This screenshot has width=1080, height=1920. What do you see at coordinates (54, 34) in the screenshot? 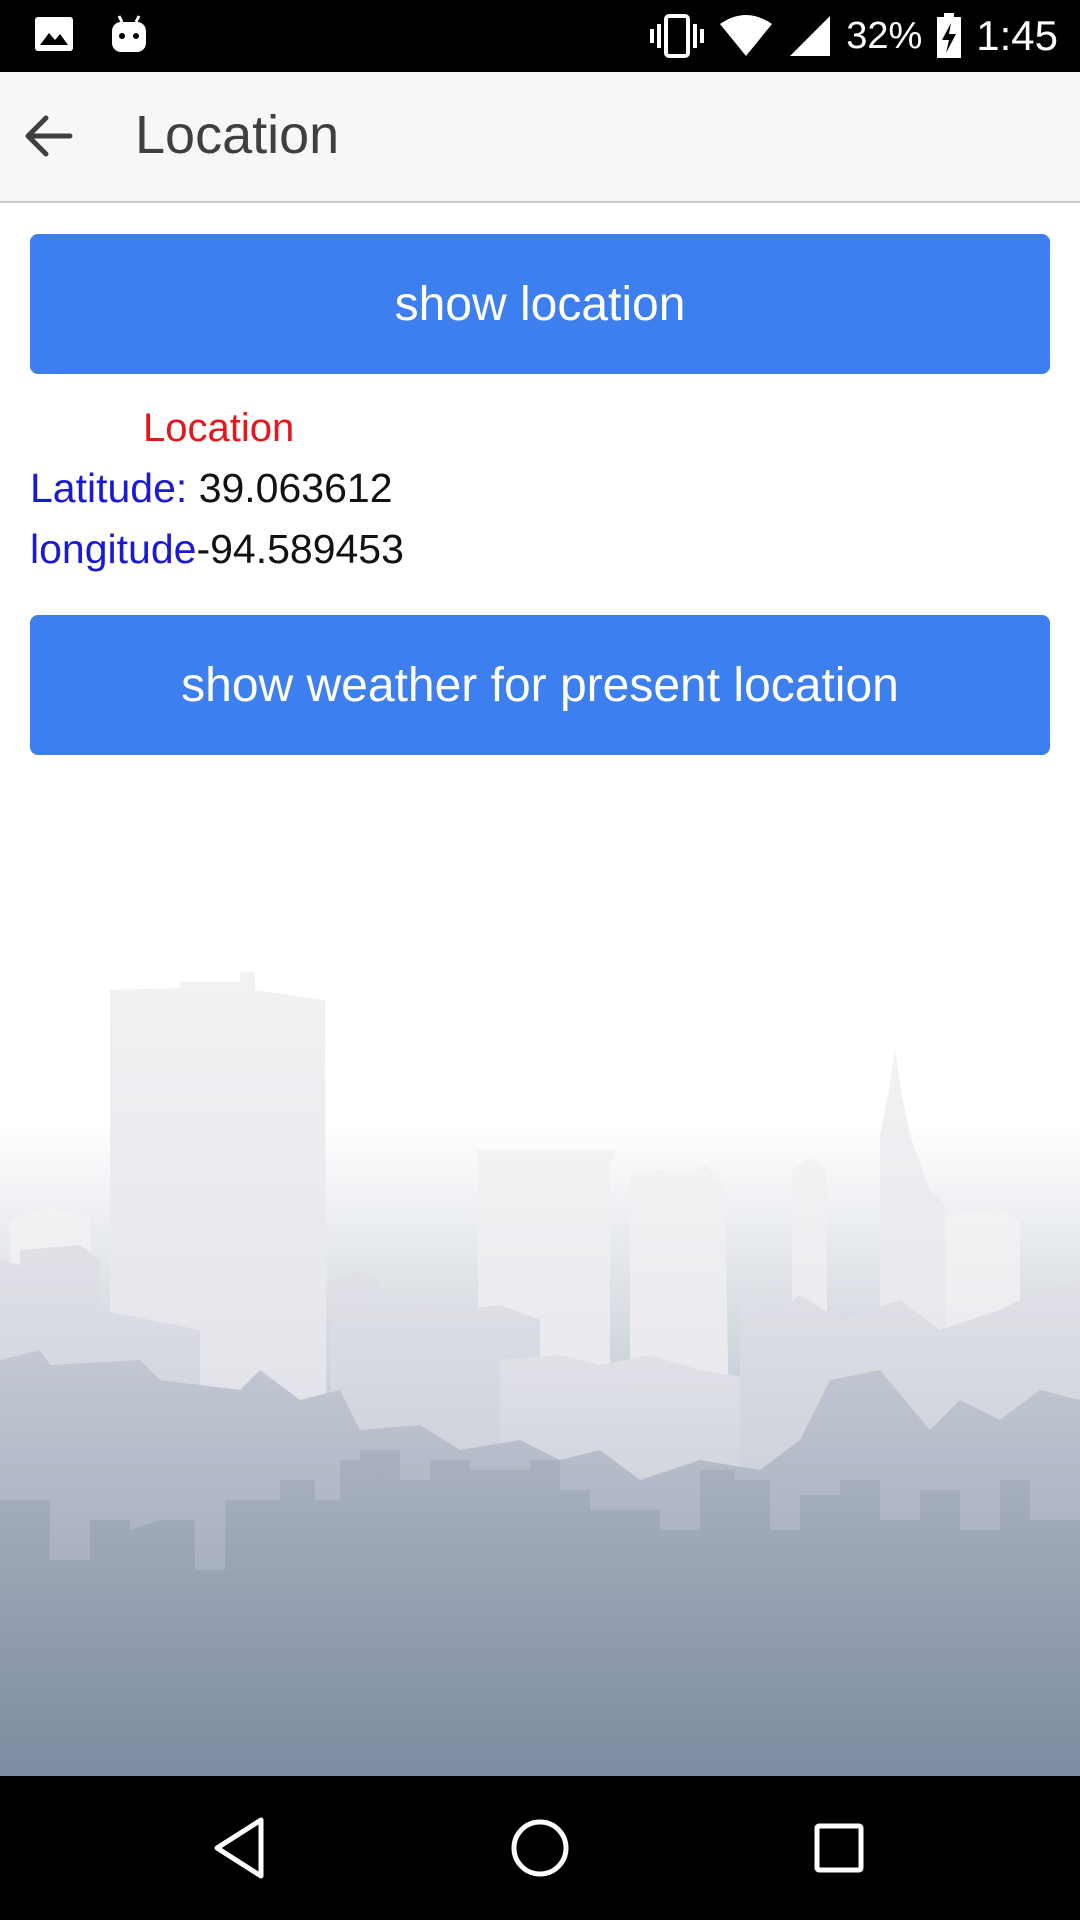
I see `image-icon` at bounding box center [54, 34].